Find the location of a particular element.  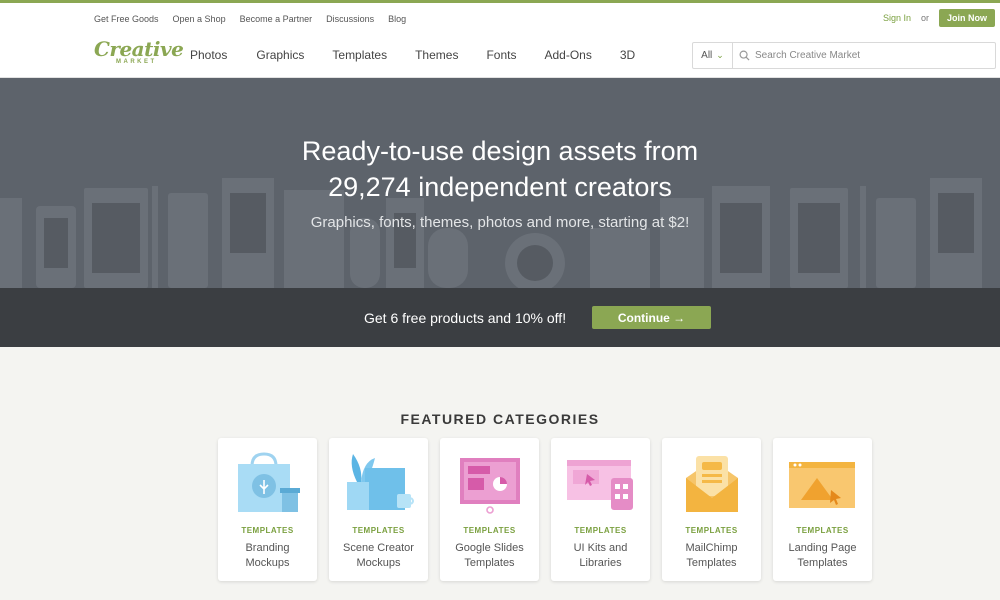

featured-categories-heading: FEATURED CATEGORIES is located at coordinates (500, 419).